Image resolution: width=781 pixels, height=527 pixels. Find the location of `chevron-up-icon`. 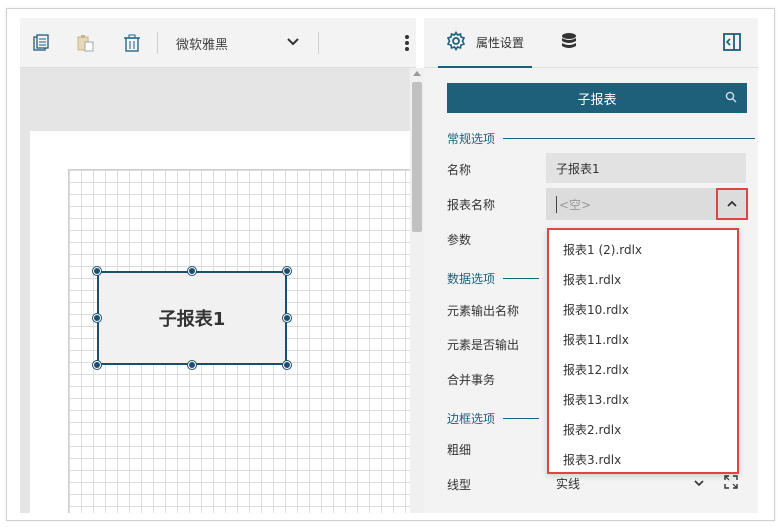

chevron-up-icon is located at coordinates (732, 204).